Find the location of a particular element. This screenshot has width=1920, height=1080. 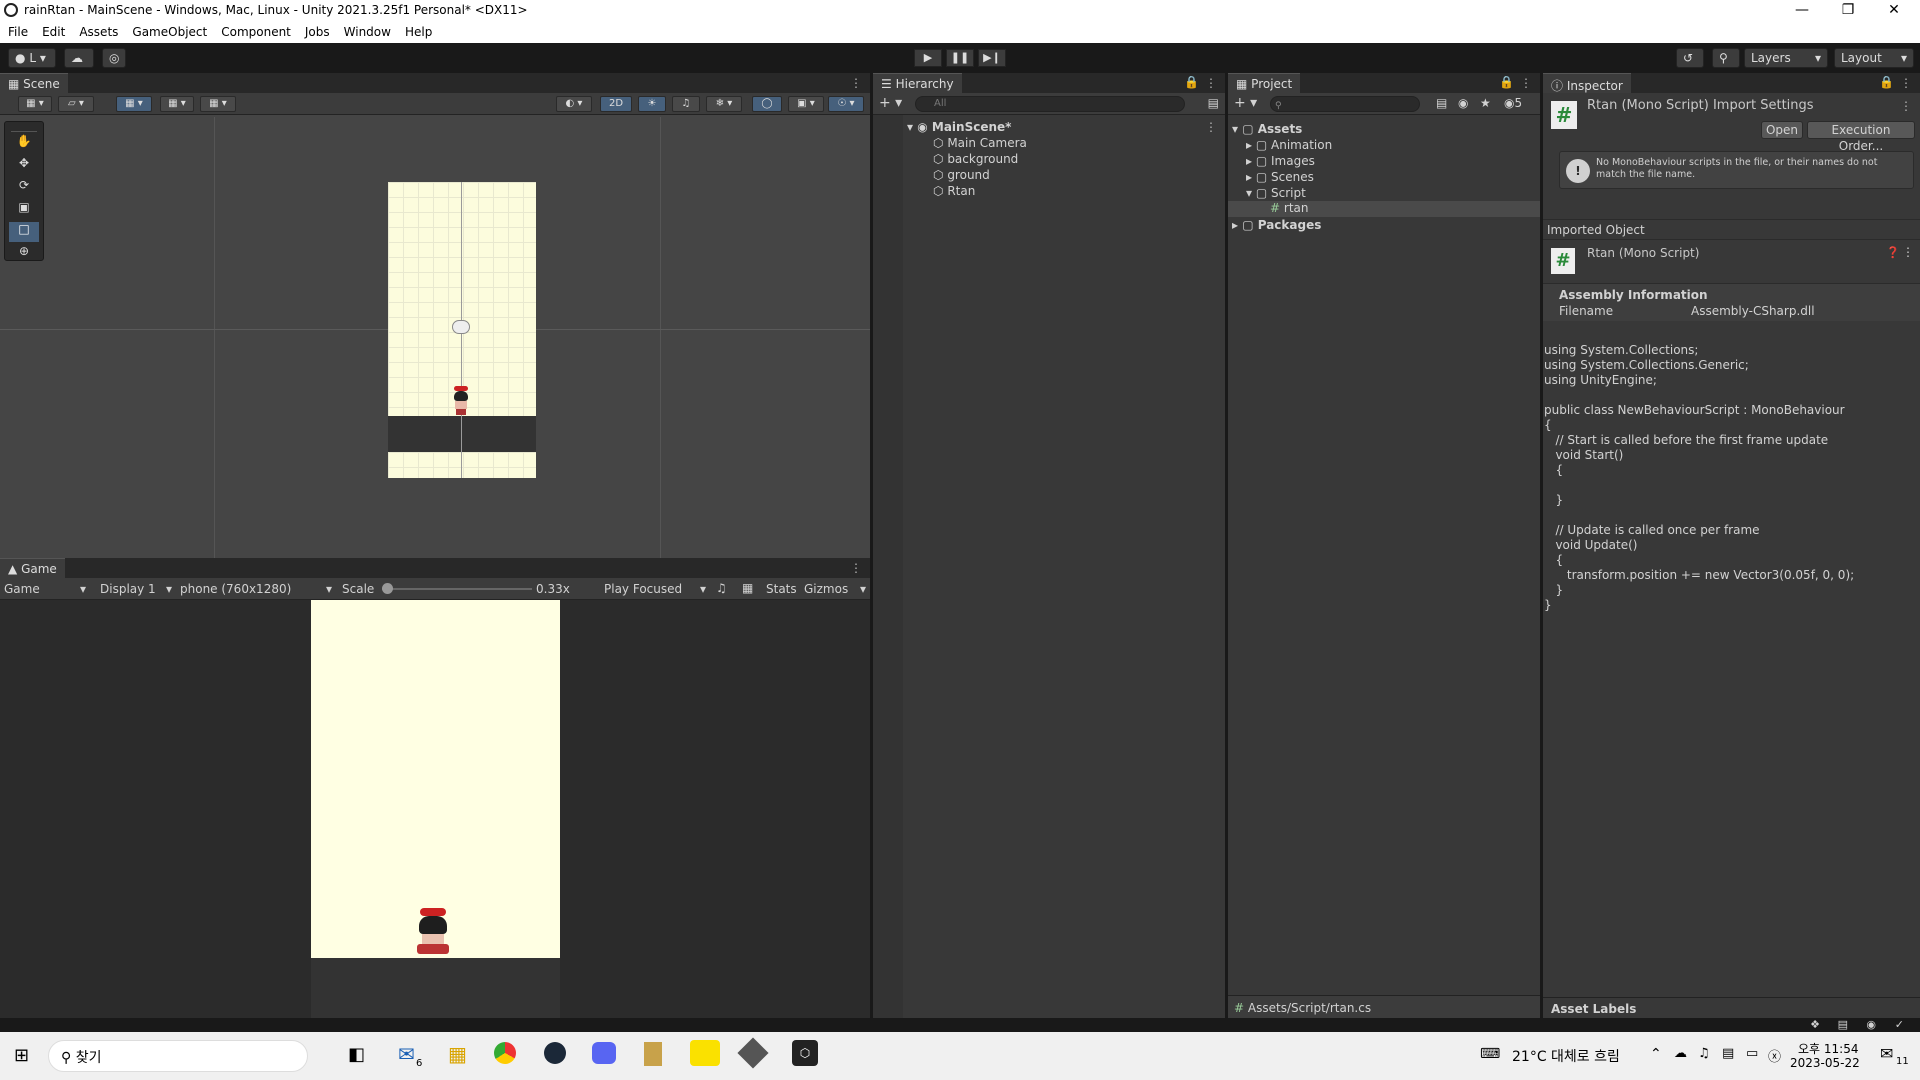

component-menu-icon: ⋮ is located at coordinates (1908, 252).